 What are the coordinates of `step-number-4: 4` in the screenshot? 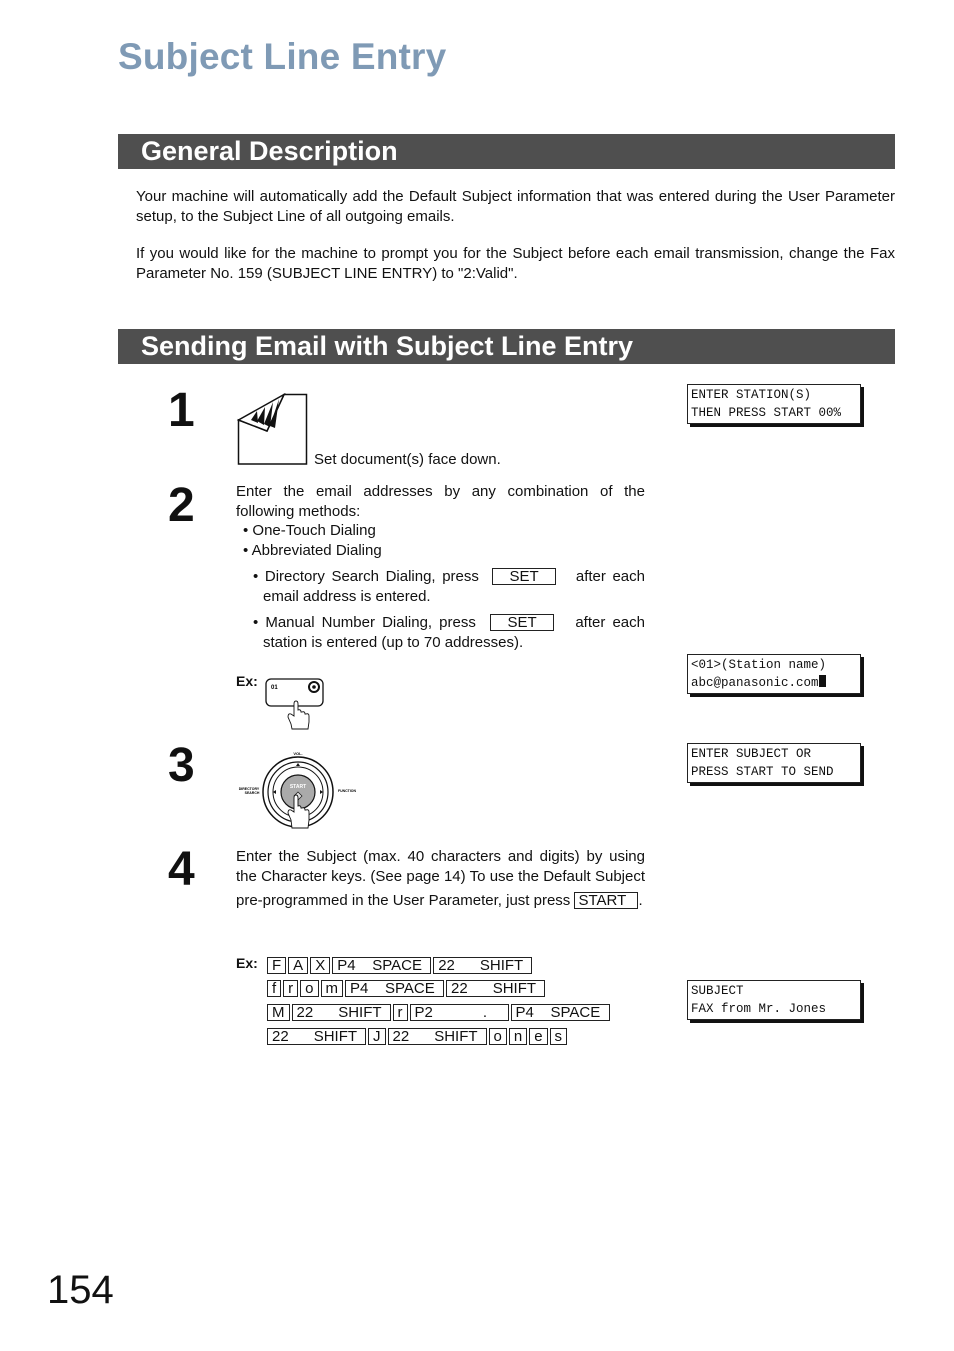 It's located at (181, 869).